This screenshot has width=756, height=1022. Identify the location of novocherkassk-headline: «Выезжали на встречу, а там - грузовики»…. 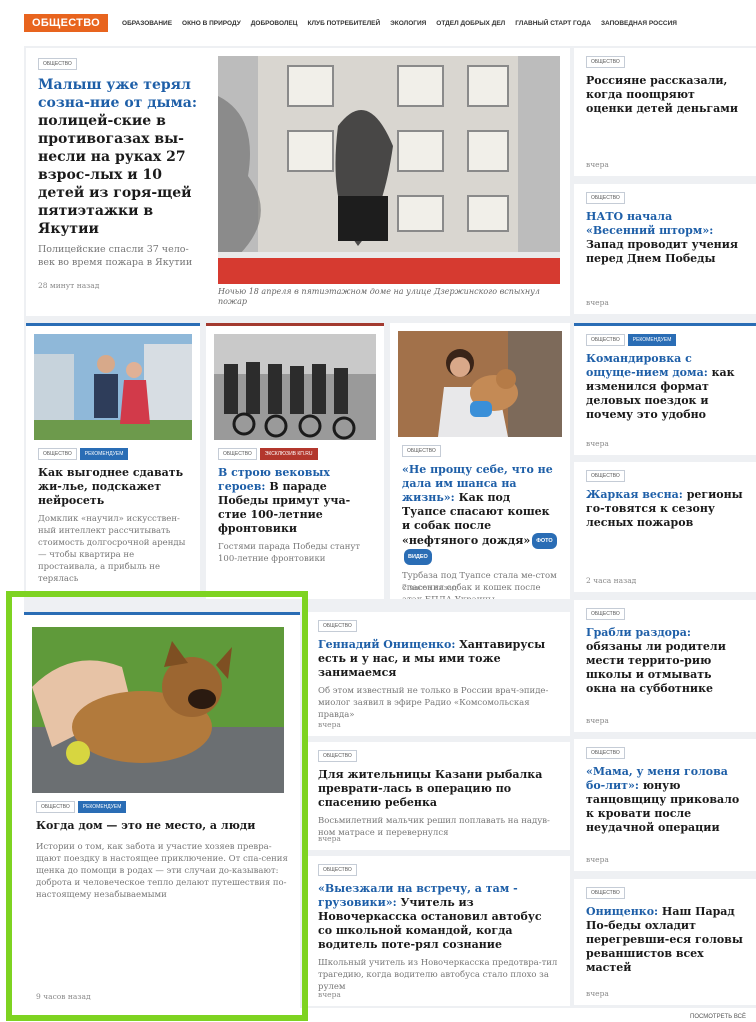
(438, 917).